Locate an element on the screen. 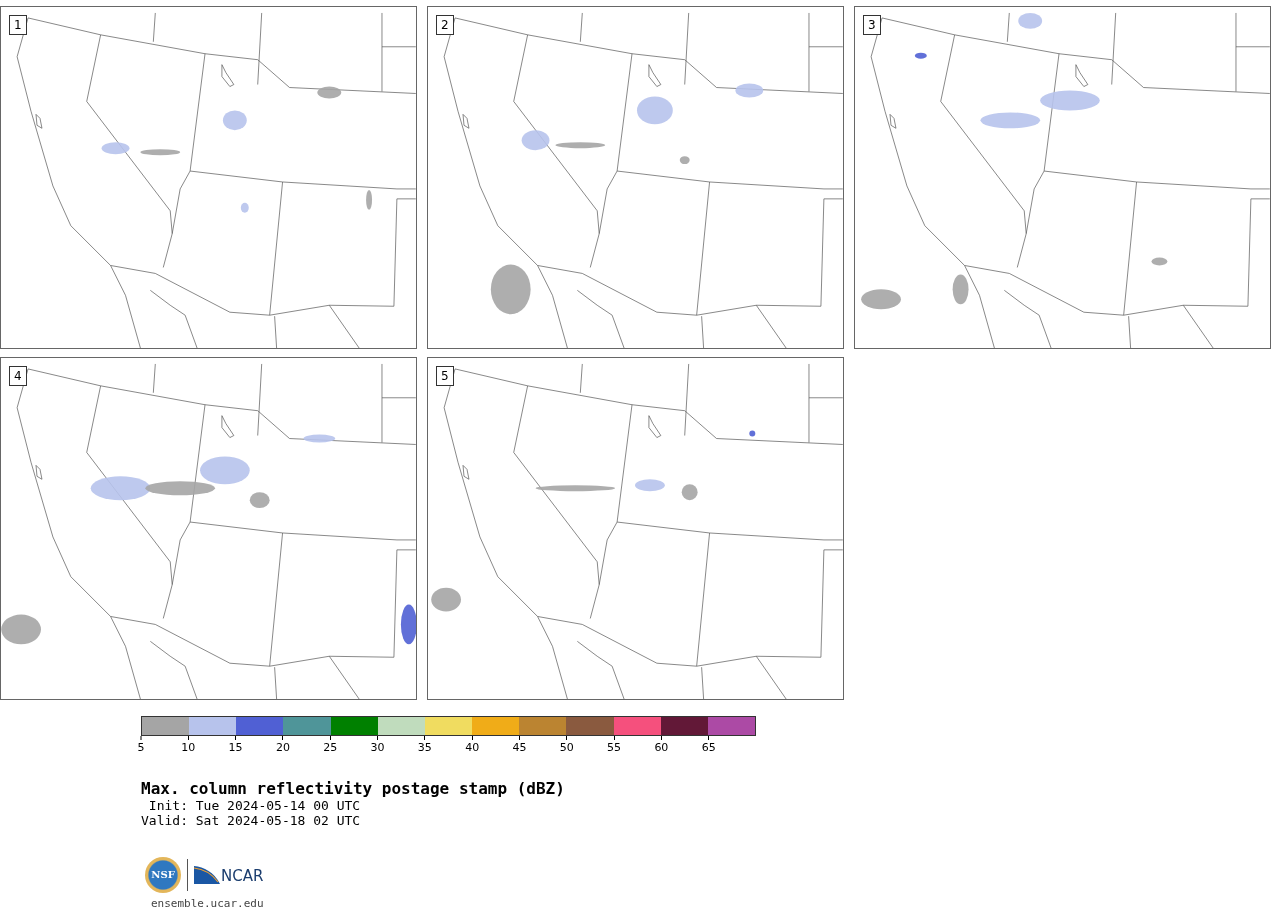  panel-number: 5 is located at coordinates (445, 376).